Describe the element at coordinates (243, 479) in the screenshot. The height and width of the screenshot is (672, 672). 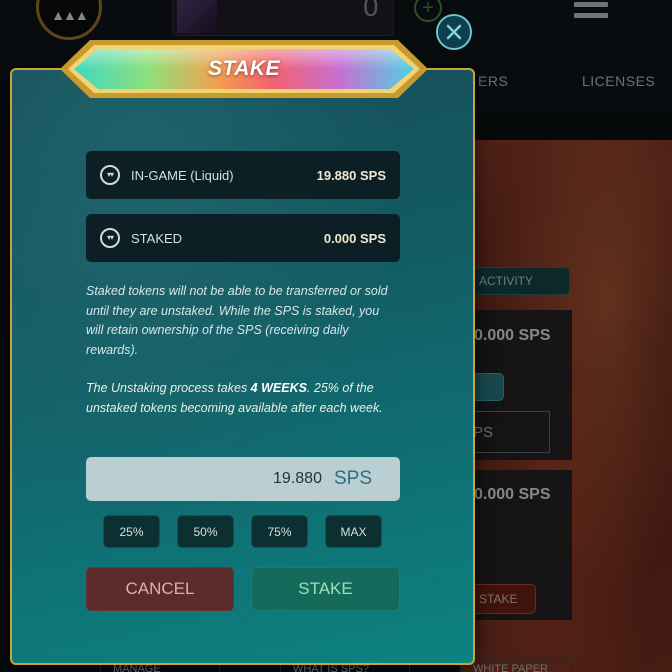
I see `stake-amount-input: 19.880 SPS` at that location.